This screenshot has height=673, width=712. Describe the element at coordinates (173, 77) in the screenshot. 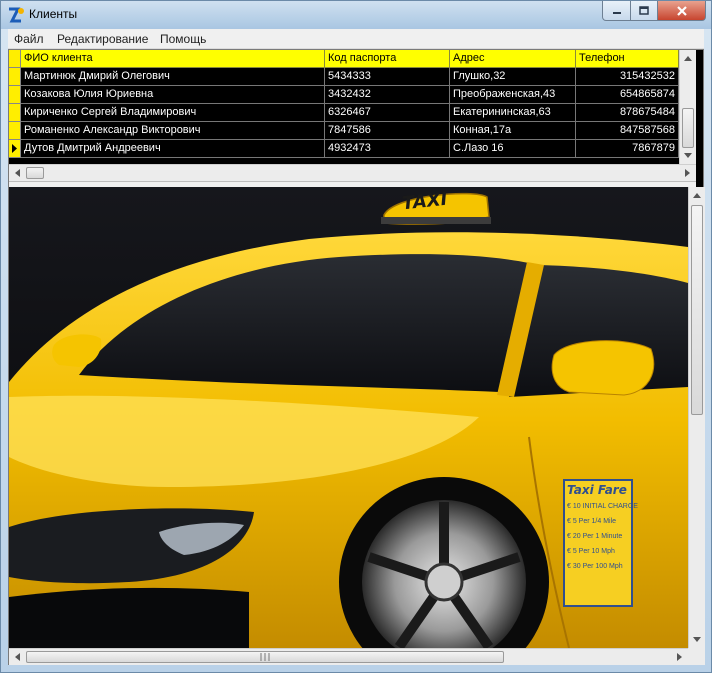

I see `cell-name: Мартинюк Дмирий Олегович` at that location.